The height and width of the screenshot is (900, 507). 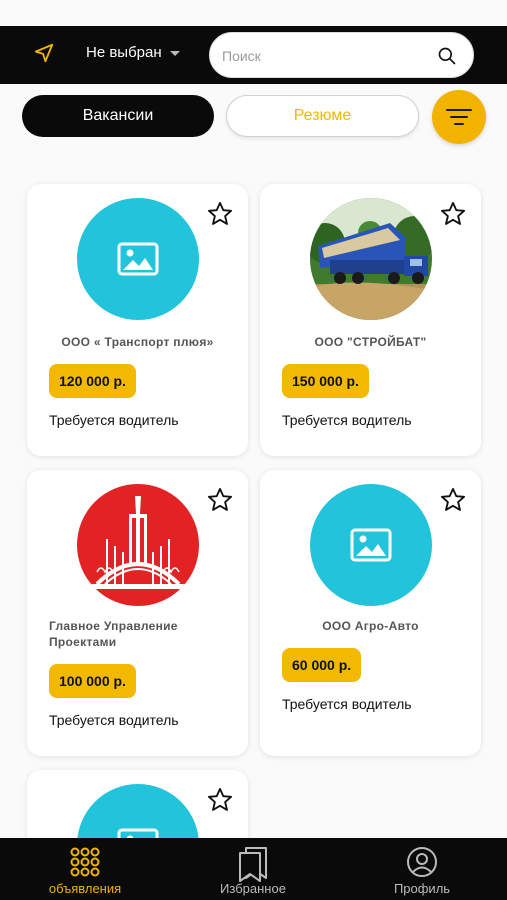 What do you see at coordinates (124, 52) in the screenshot?
I see `city-selector: Не выбран` at bounding box center [124, 52].